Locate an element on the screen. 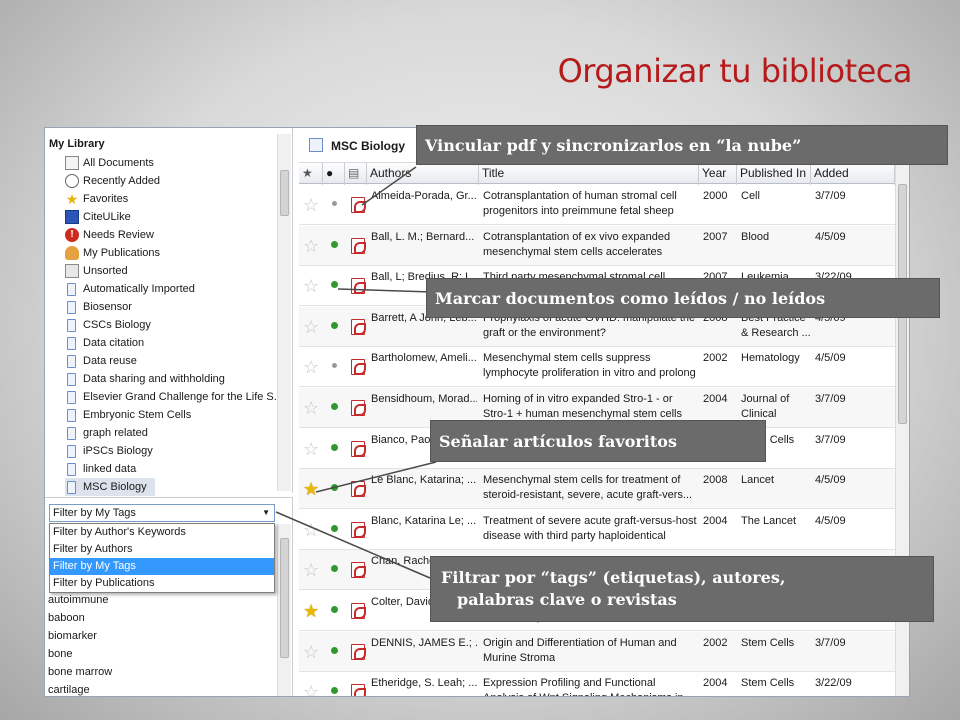 The image size is (960, 720). callout-fav: Señalar artículos favoritos is located at coordinates (598, 441).